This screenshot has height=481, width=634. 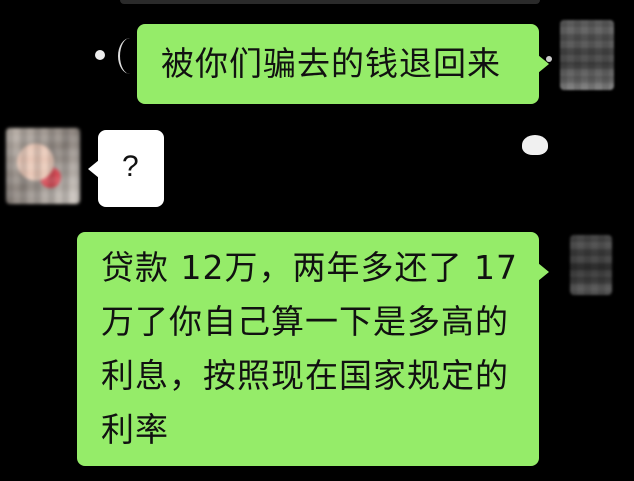 I want to click on outgoing-message: 被你们骗去的钱退回来, so click(x=343, y=64).